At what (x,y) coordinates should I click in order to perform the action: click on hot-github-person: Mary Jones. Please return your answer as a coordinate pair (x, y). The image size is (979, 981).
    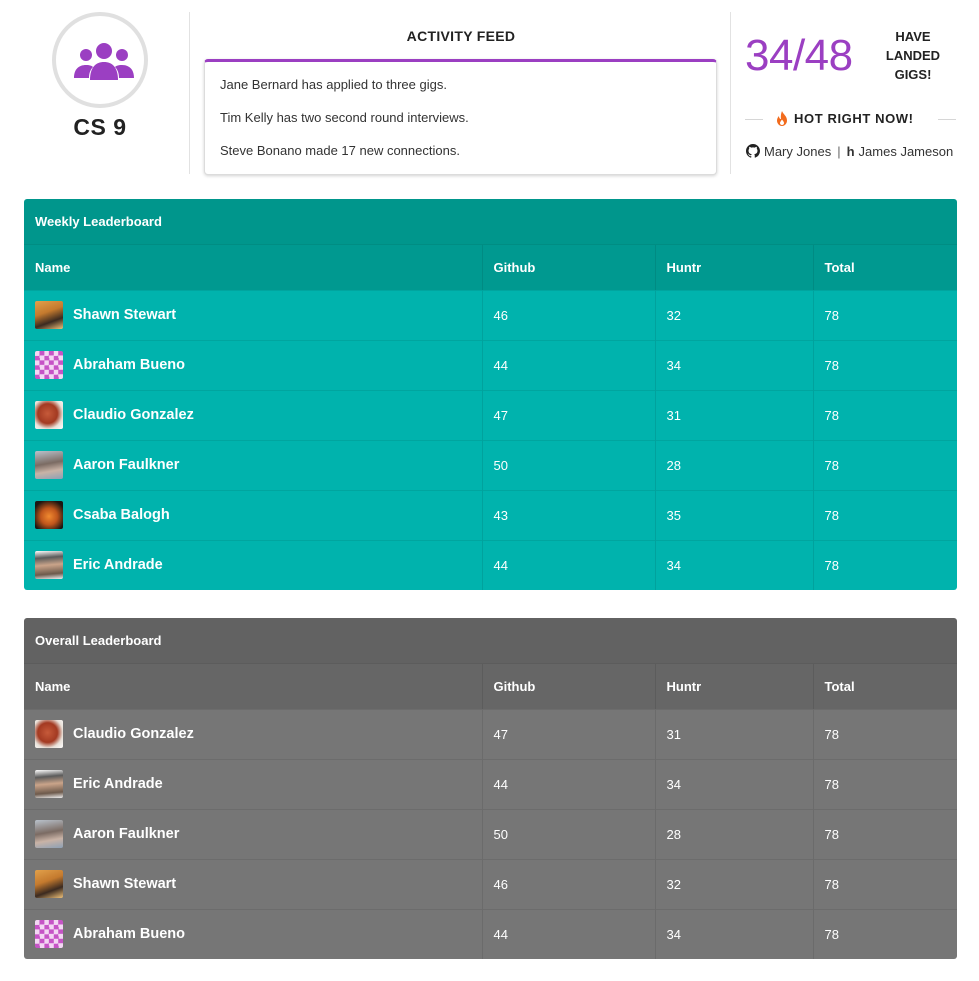
    Looking at the image, I should click on (798, 151).